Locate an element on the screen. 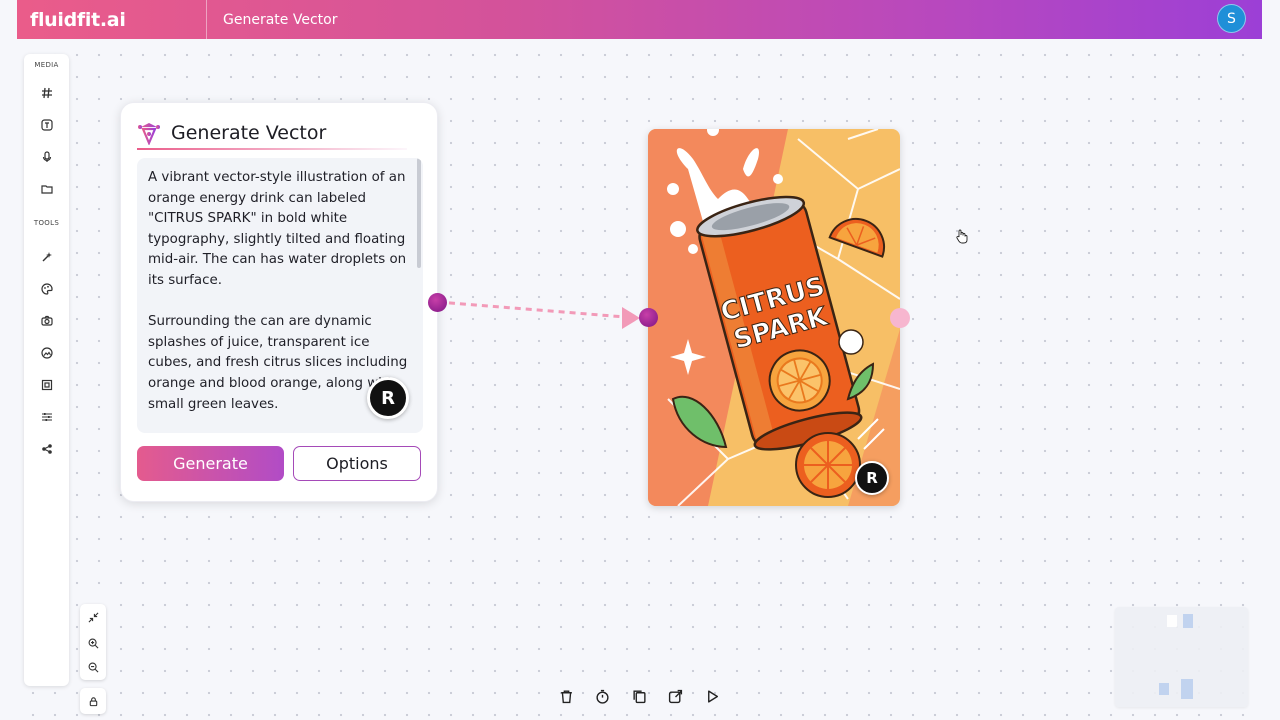  citrus-spark-illustration: CITRUS SPARK is located at coordinates (774, 317).